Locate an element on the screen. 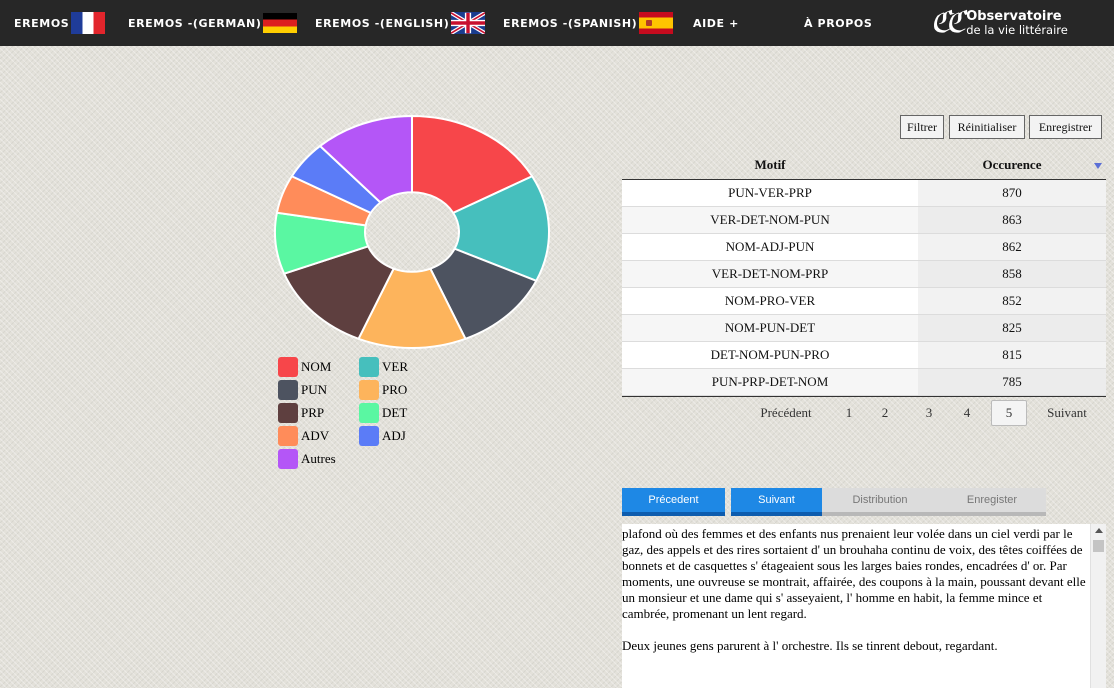  nav-label: À propos is located at coordinates (838, 23).